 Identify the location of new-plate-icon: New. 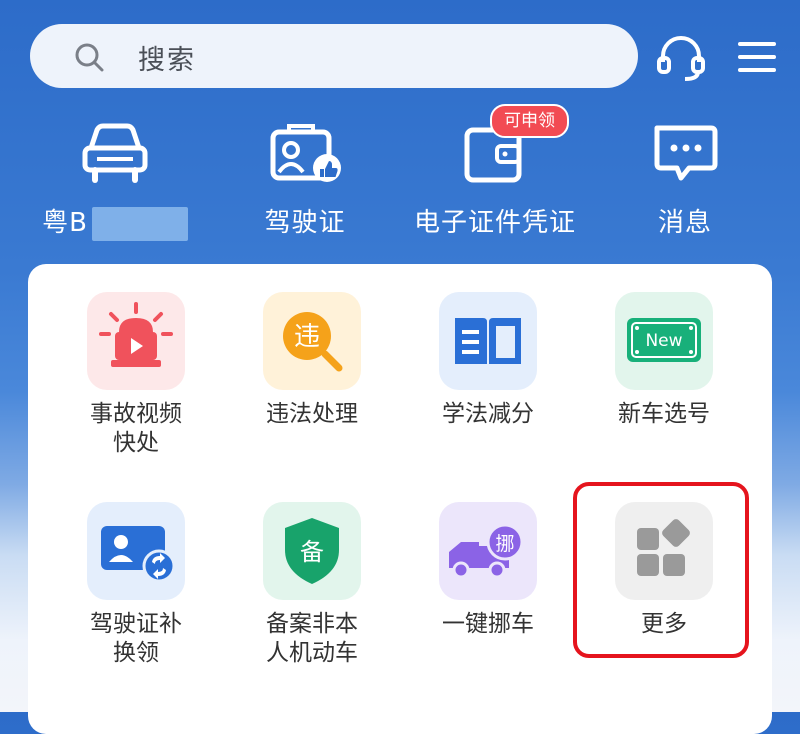
(664, 340).